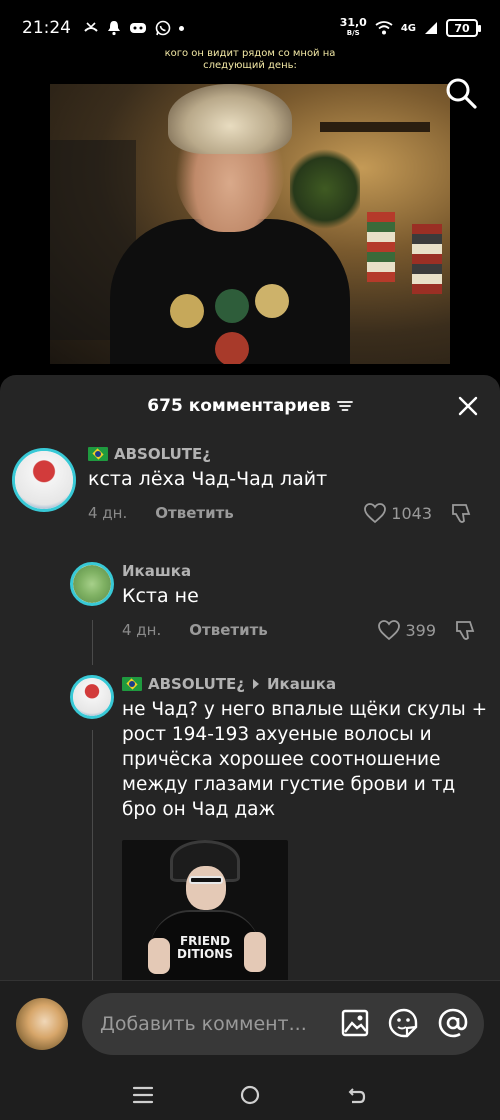 The image size is (500, 1120). What do you see at coordinates (157, 571) in the screenshot?
I see `username-text: Икашка` at bounding box center [157, 571].